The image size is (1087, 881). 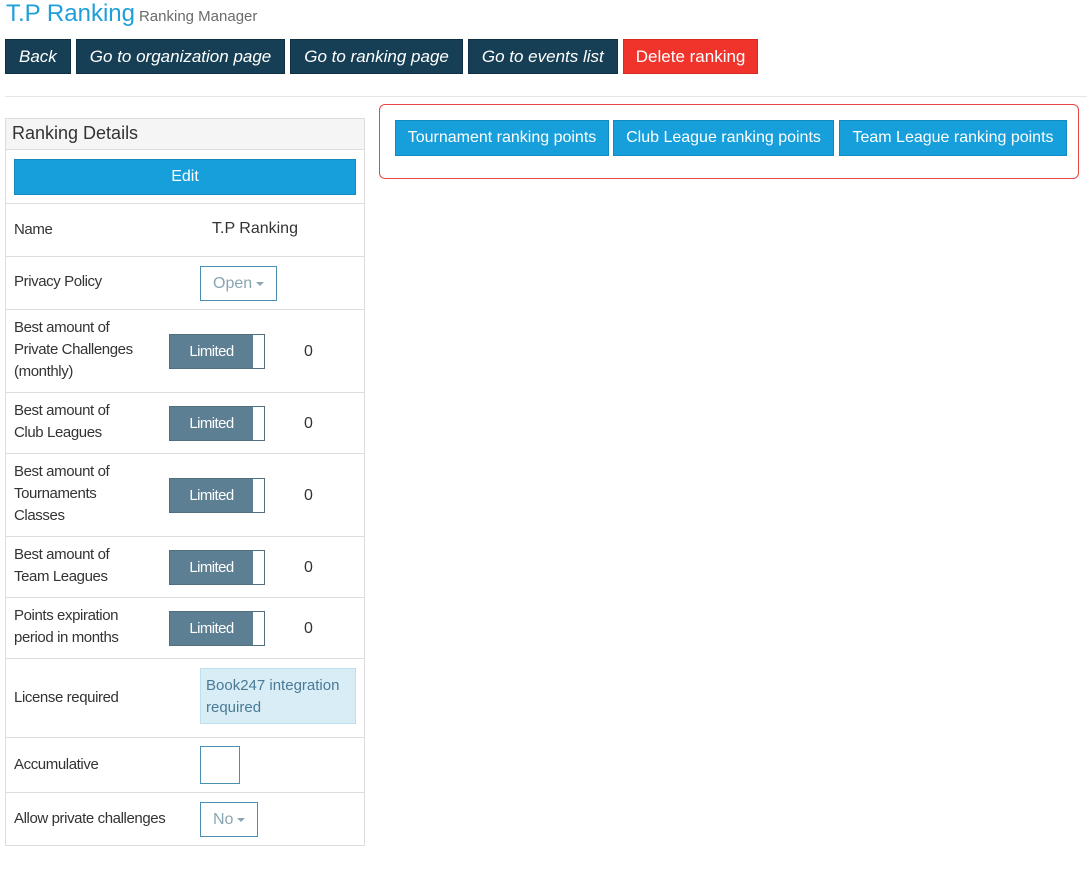 I want to click on license-label: License required, so click(x=66, y=697).